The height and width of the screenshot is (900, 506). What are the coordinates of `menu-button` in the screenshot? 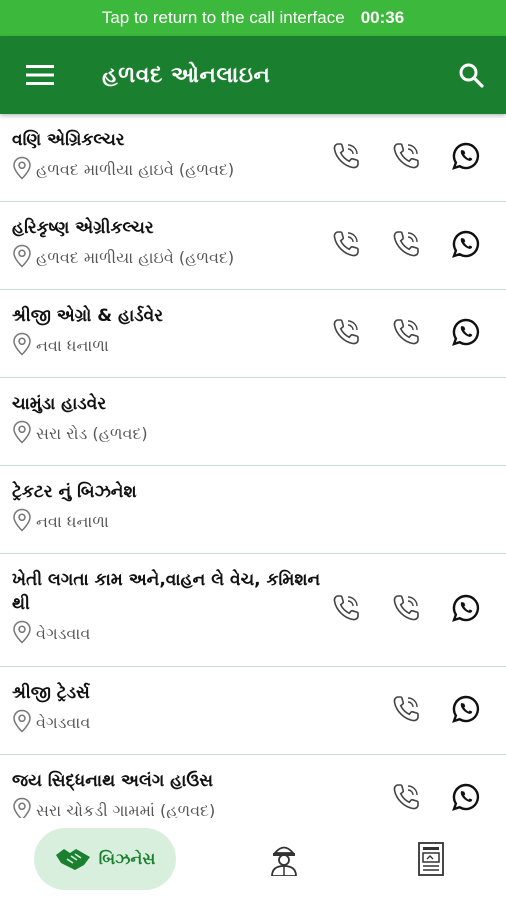 It's located at (40, 75).